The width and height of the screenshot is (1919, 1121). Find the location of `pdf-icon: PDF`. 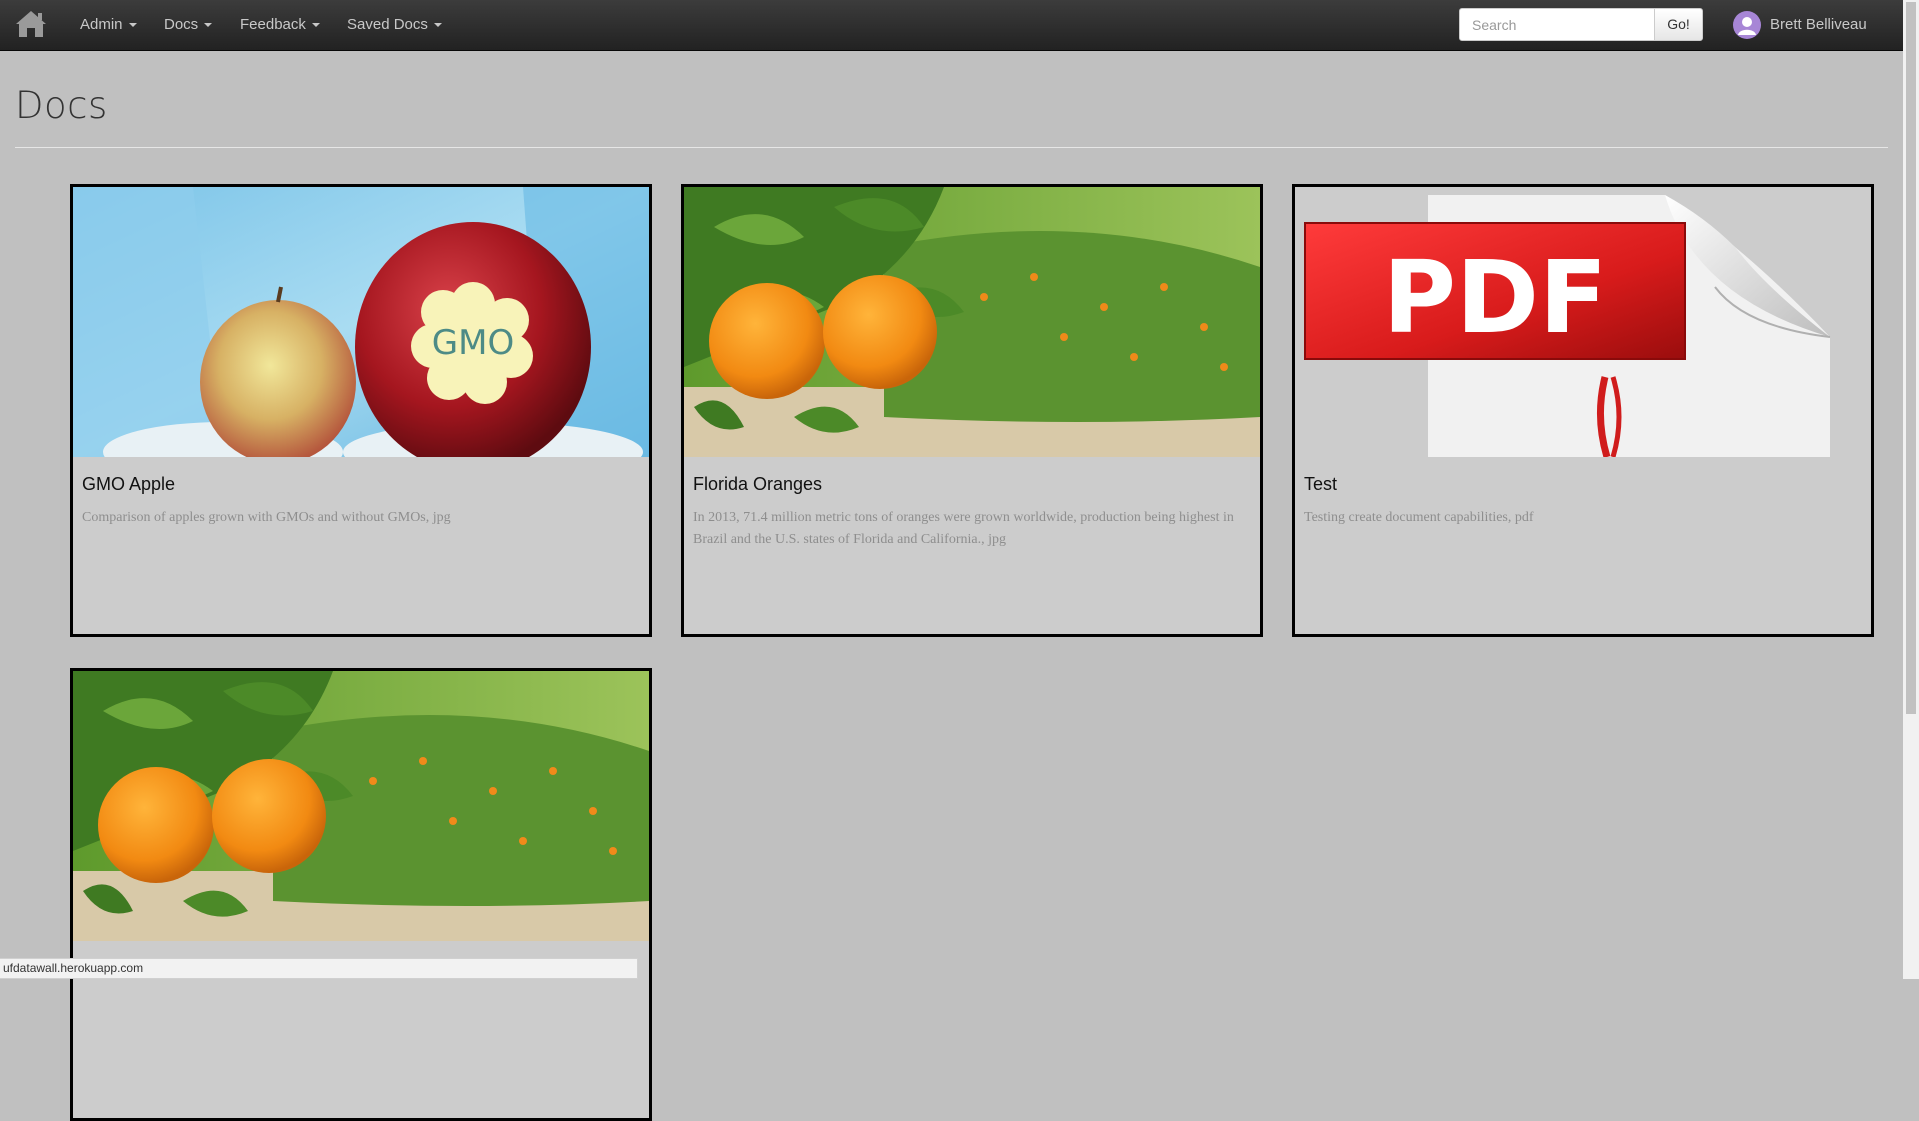

pdf-icon: PDF is located at coordinates (1583, 322).